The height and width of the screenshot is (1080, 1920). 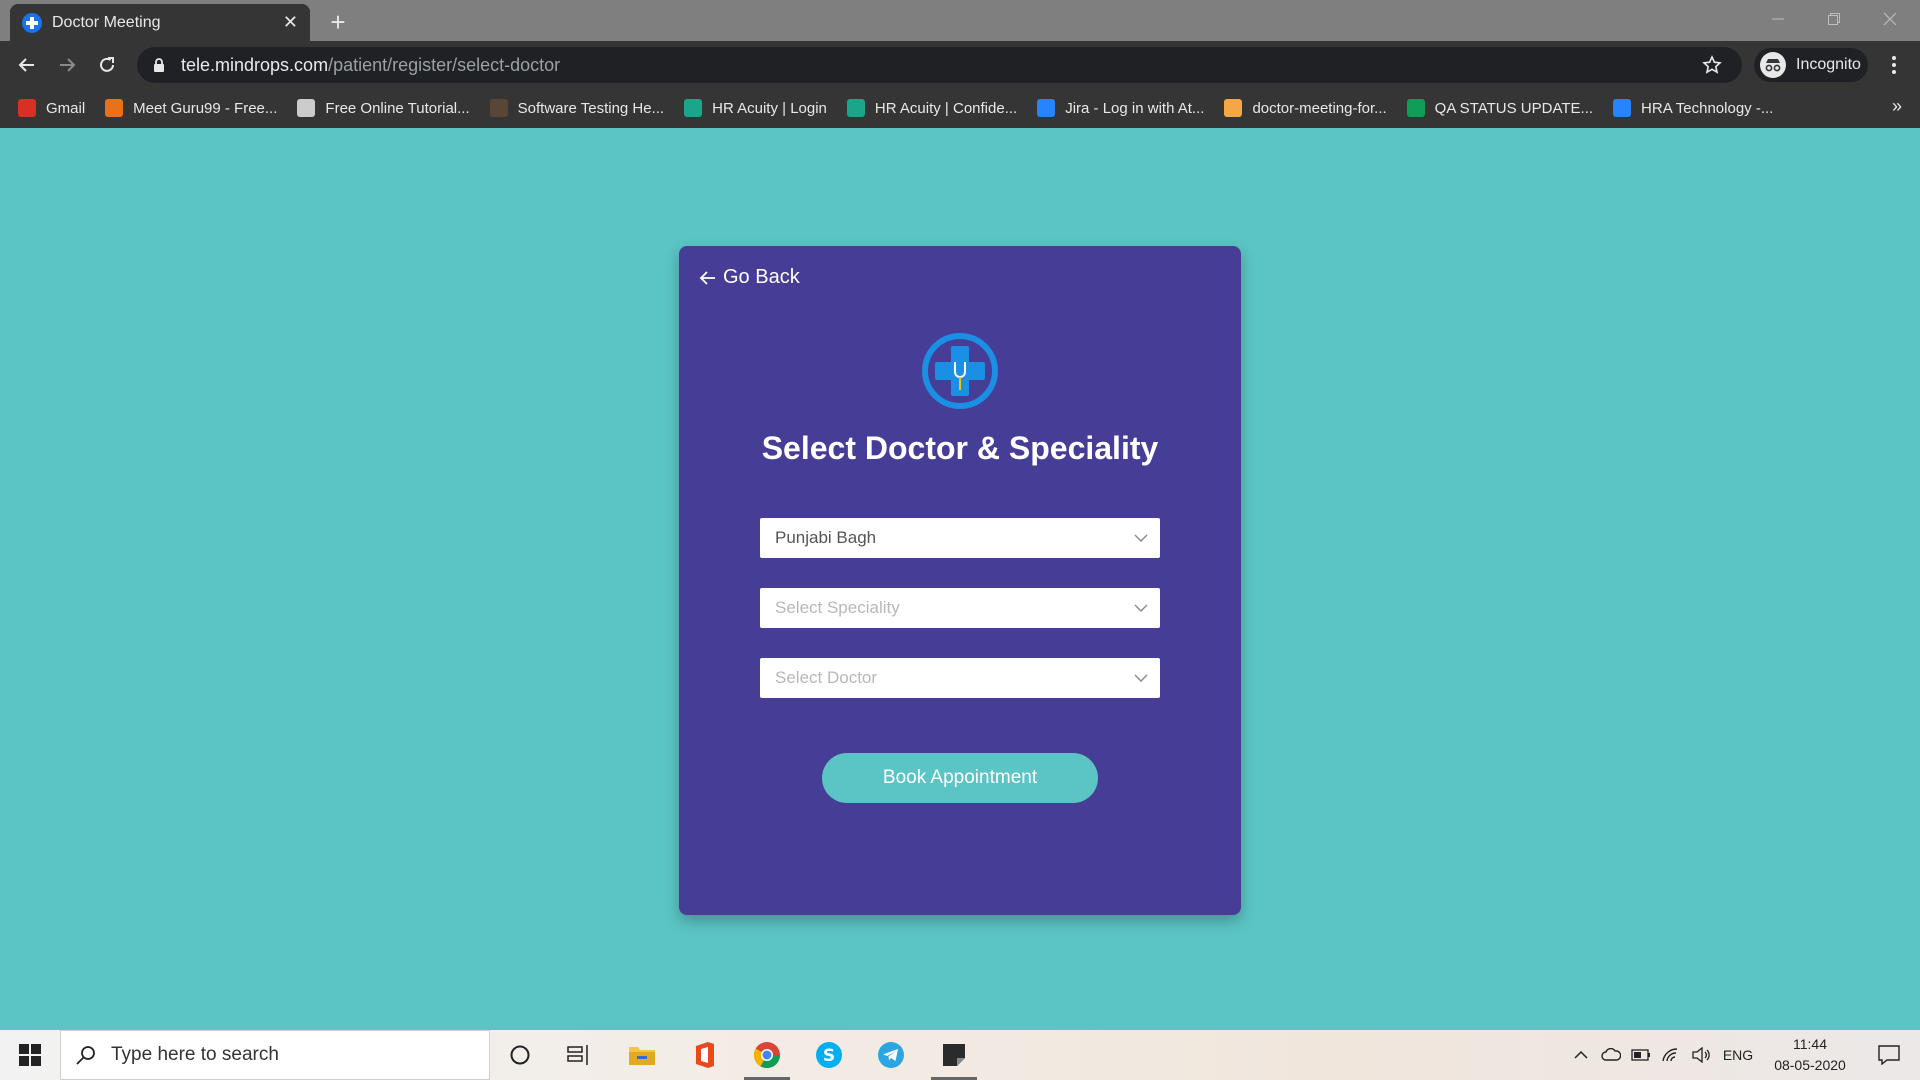 What do you see at coordinates (1890, 19) in the screenshot?
I see `window-close-icon` at bounding box center [1890, 19].